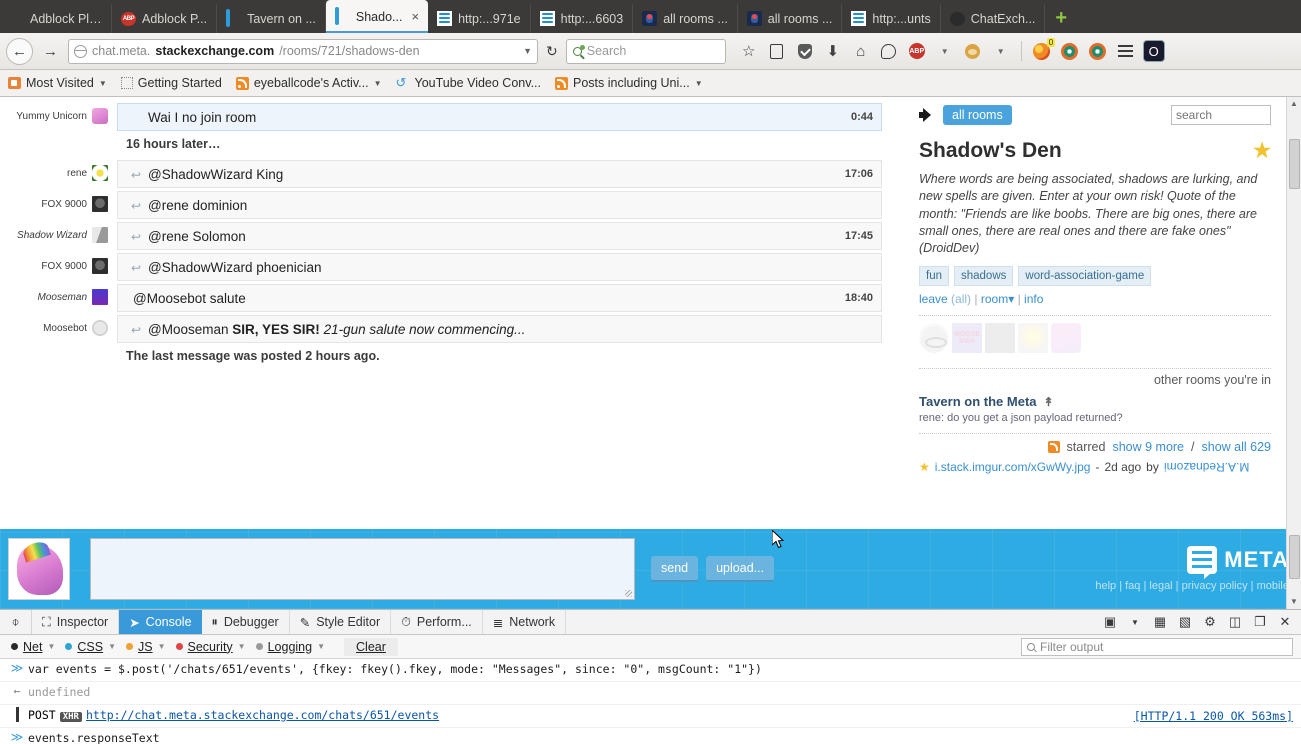 This screenshot has width=1301, height=744. What do you see at coordinates (1095, 401) in the screenshot?
I see `other-room-entry: Tavern on the Meta ↟` at bounding box center [1095, 401].